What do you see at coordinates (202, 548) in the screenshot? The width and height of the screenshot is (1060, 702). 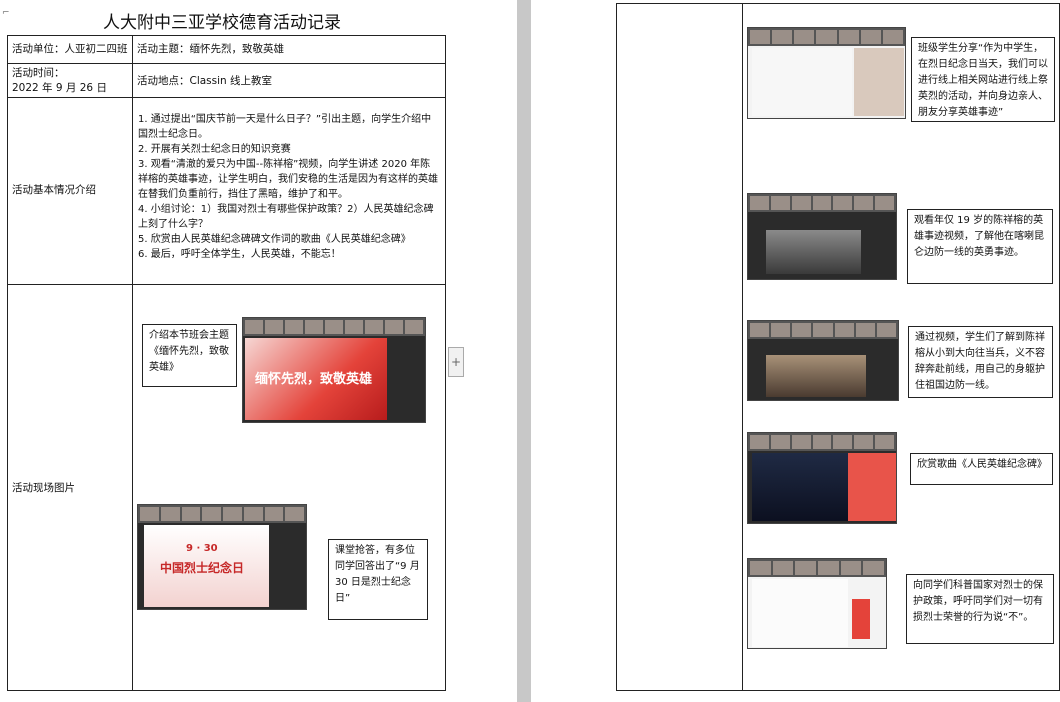 I see `slide-date: 9 · 30` at bounding box center [202, 548].